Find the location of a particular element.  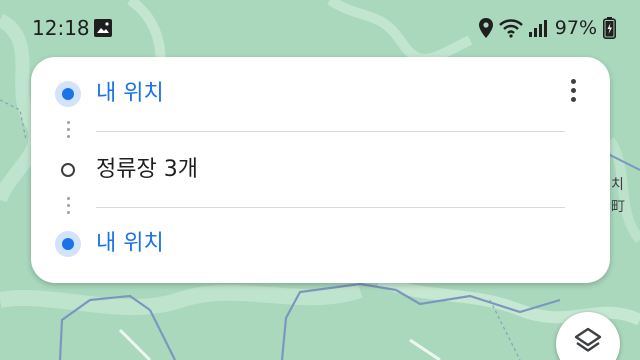

map-place-label: 치 is located at coordinates (617, 185).